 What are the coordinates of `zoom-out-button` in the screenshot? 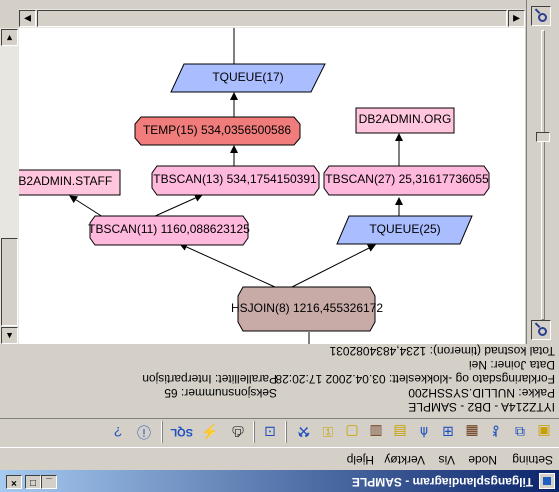 It's located at (541, 16).